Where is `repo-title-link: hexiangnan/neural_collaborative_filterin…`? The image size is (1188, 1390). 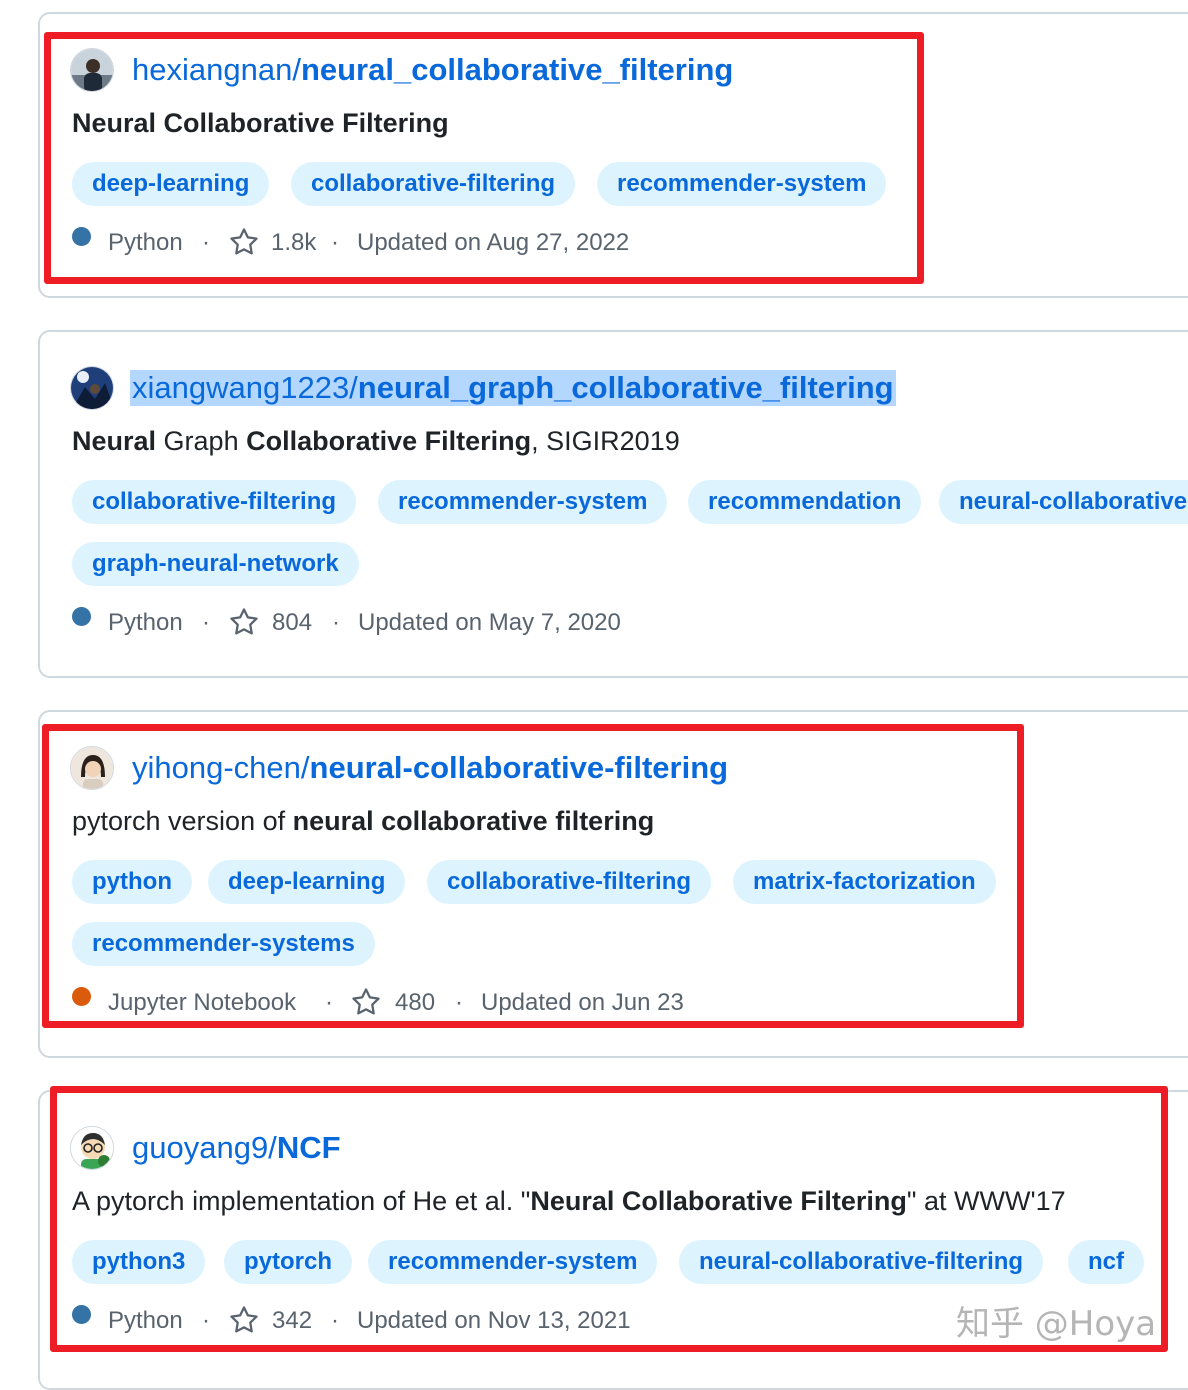
repo-title-link: hexiangnan/neural_collaborative_filterin… is located at coordinates (432, 70).